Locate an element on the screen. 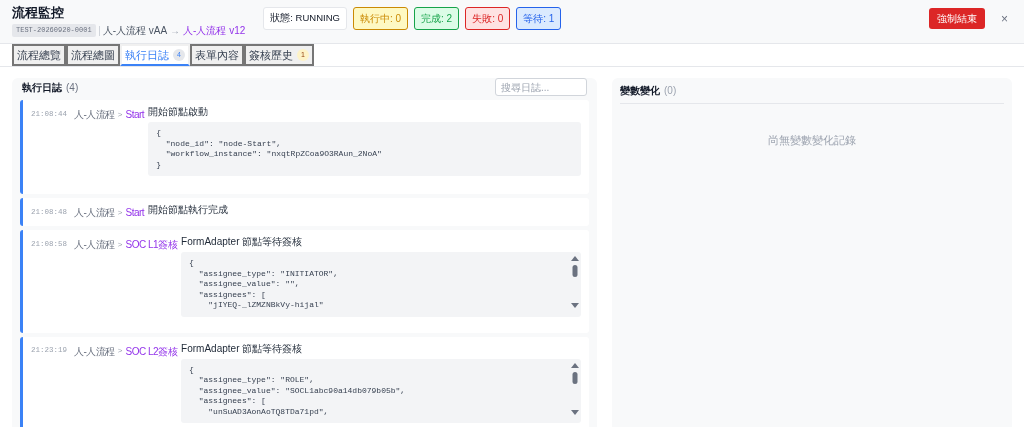 This screenshot has width=1024, height=427. code-line: "assignee_value": "", is located at coordinates (249, 284).